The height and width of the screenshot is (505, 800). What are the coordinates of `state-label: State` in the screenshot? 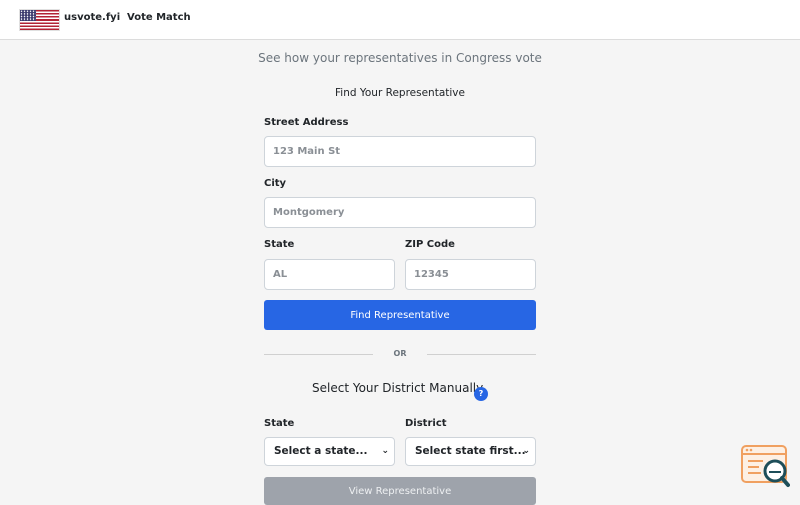 It's located at (279, 244).